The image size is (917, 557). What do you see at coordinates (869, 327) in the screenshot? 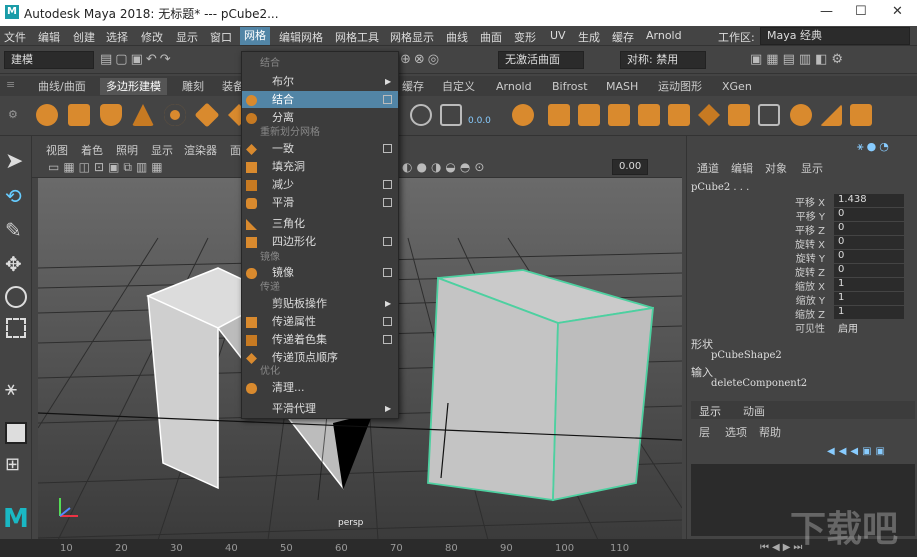
I see `attribute-value: 启用` at bounding box center [869, 327].